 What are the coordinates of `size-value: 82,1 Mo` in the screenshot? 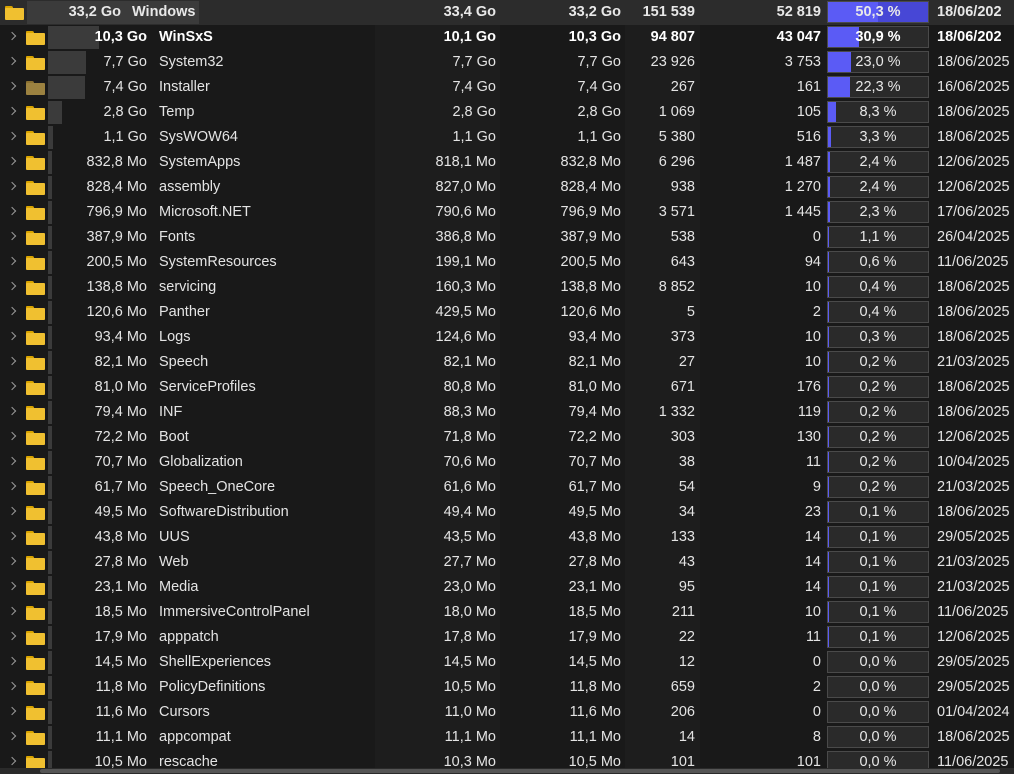 It's located at (120, 362).